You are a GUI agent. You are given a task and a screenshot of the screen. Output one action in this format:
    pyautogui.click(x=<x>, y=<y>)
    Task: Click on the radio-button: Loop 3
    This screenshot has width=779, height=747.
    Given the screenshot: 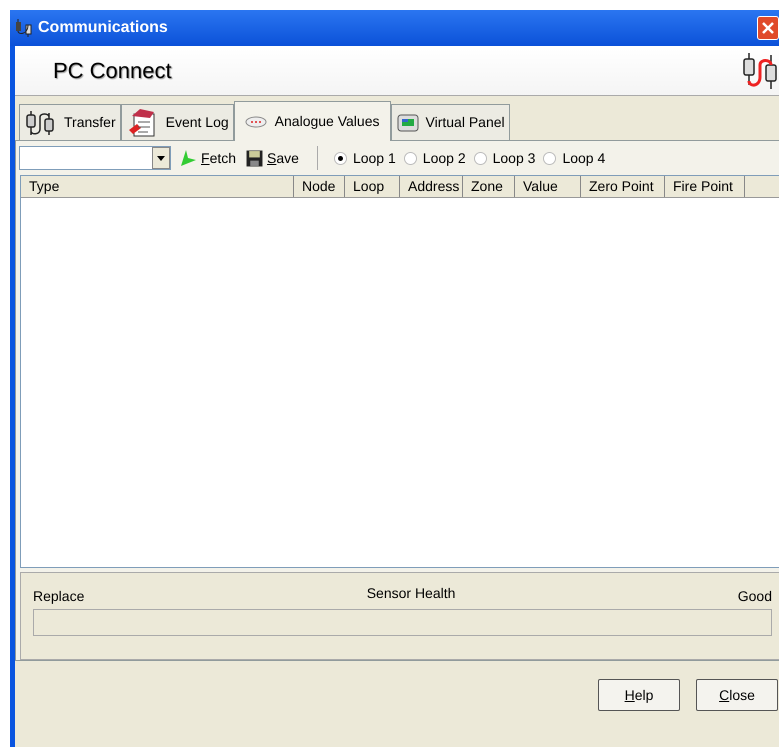 What is the action you would take?
    pyautogui.click(x=505, y=158)
    